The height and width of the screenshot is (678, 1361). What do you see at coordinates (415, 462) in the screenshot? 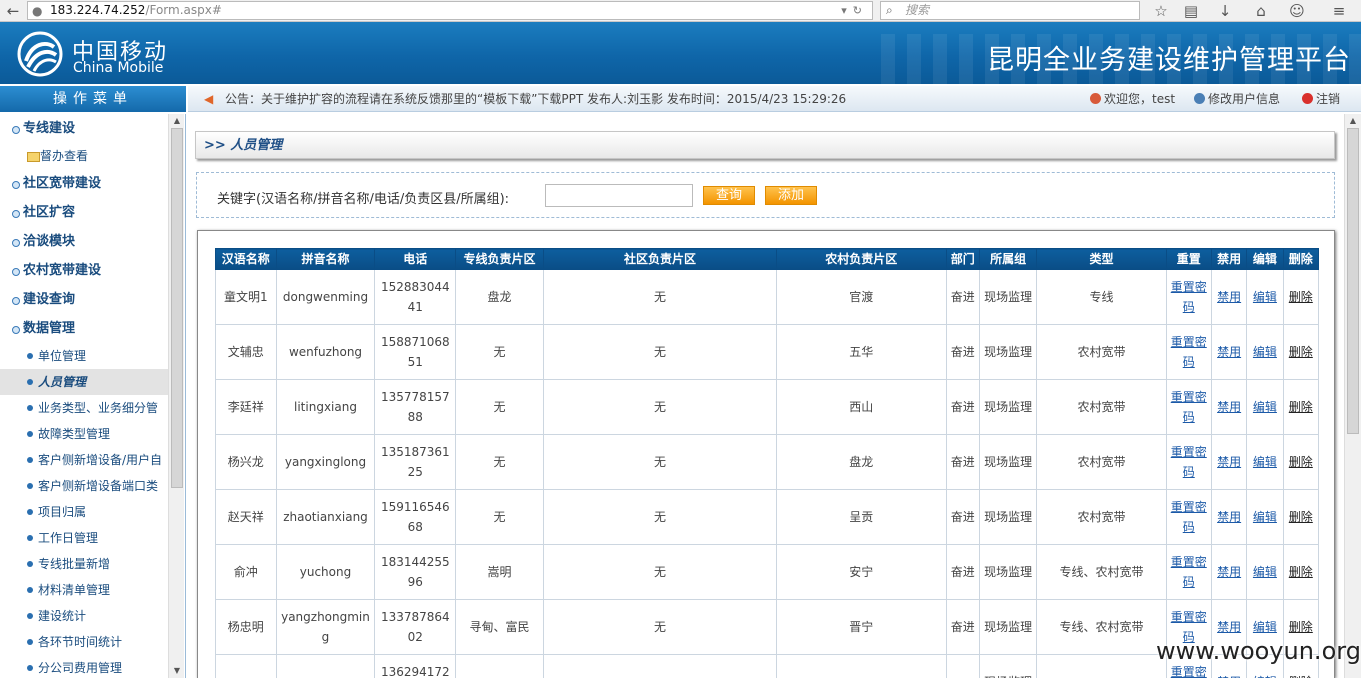
I see `cell-phone: 13518736125` at bounding box center [415, 462].